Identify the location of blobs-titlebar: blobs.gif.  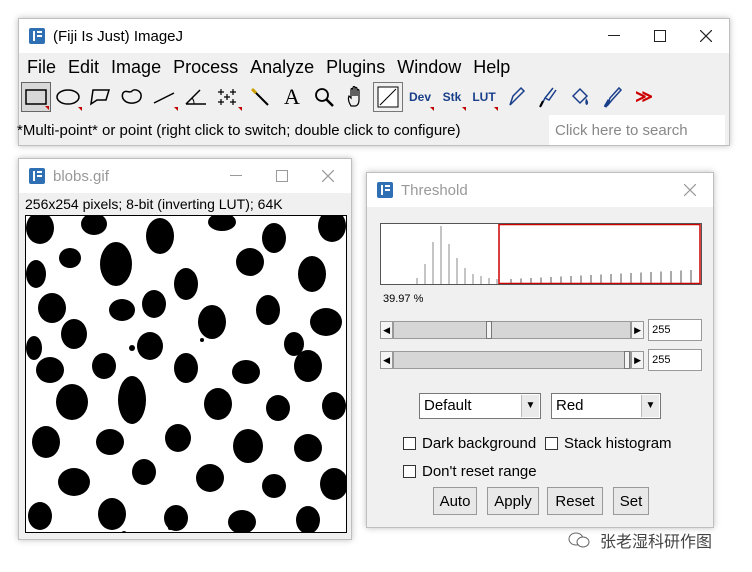
(185, 176).